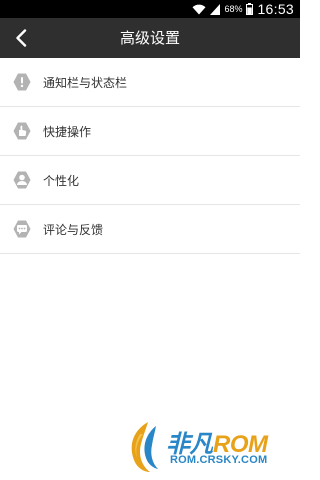 The height and width of the screenshot is (480, 320). What do you see at coordinates (150, 229) in the screenshot?
I see `menu-item-comment-feedback: 评论与反馈` at bounding box center [150, 229].